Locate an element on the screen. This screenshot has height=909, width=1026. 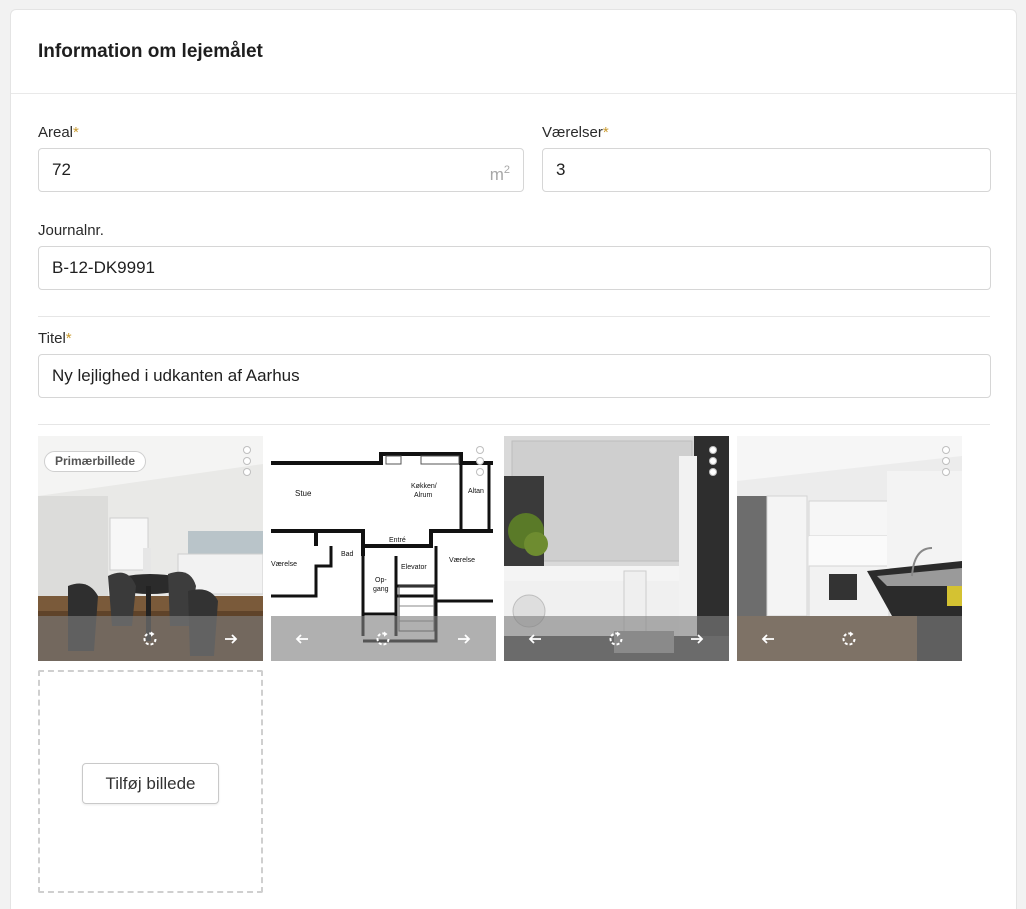
areal-value: 72 is located at coordinates (61, 169).